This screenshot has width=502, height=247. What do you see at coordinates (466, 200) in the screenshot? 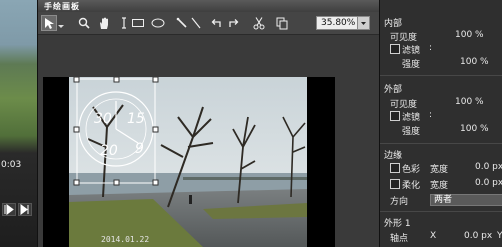
I see `edge-direction-select: 两者` at bounding box center [466, 200].